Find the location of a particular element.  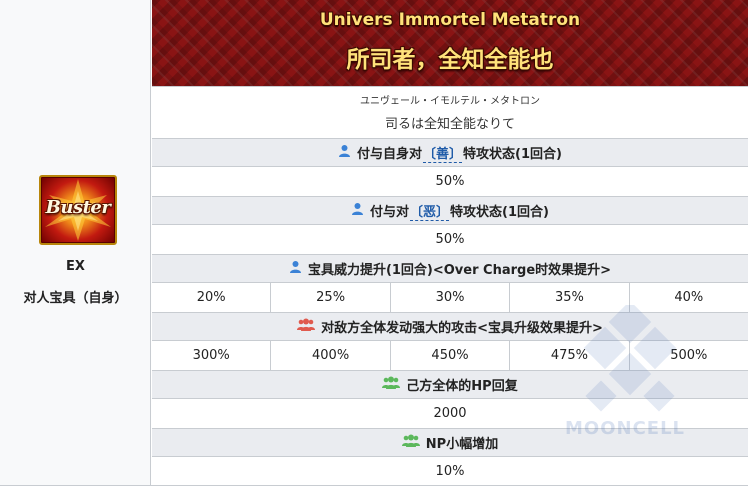

np-type: 对人宝具（自身） is located at coordinates (75, 298).